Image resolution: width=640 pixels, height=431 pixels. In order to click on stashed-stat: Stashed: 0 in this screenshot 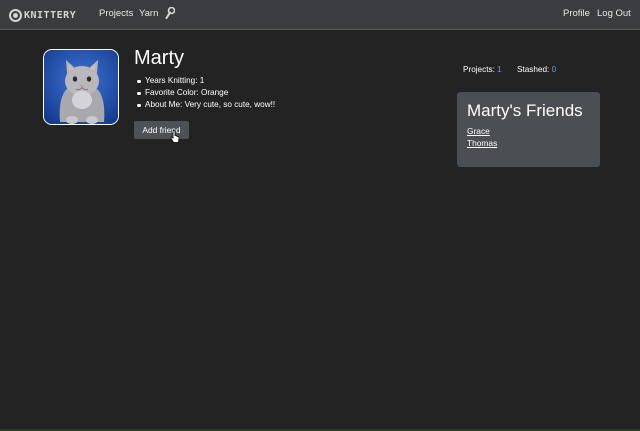, I will do `click(536, 69)`.